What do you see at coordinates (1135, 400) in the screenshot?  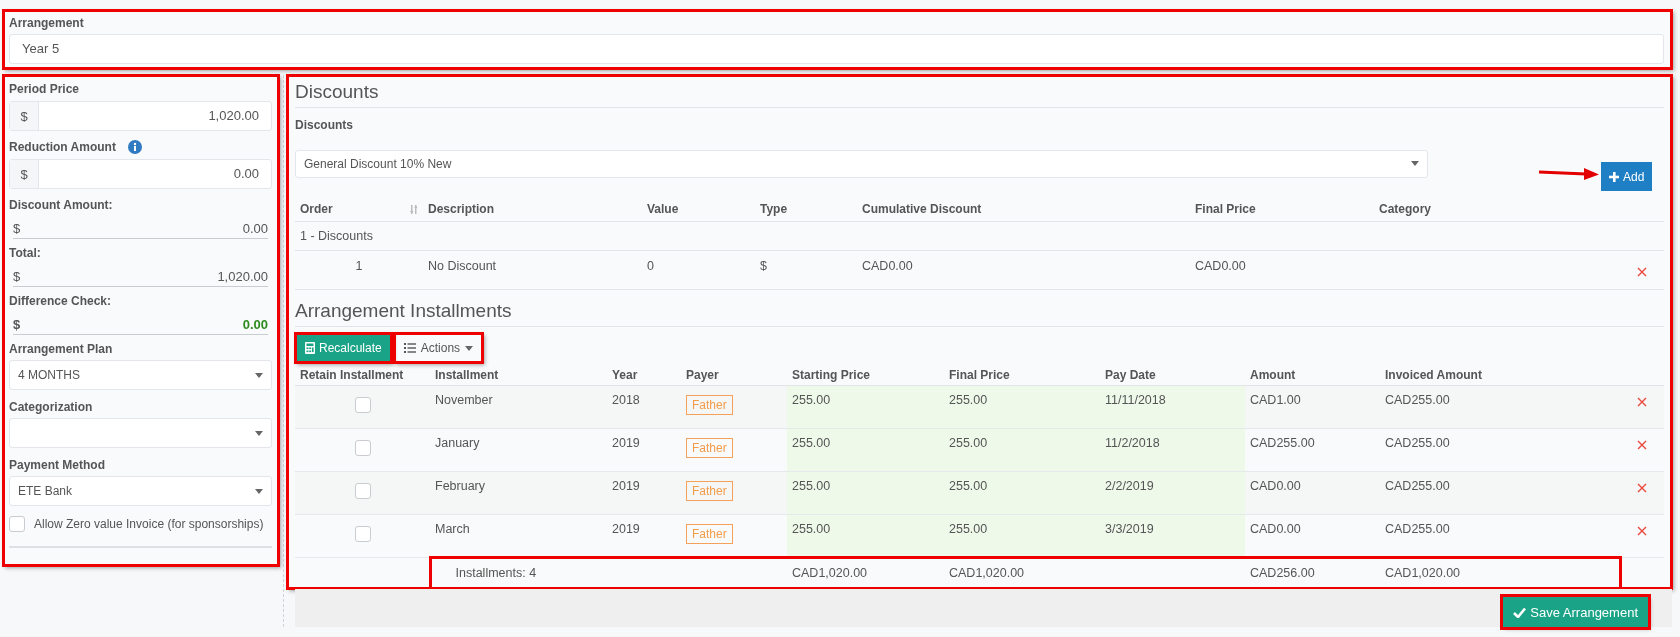 I see `table-cell: 11/11/2018` at bounding box center [1135, 400].